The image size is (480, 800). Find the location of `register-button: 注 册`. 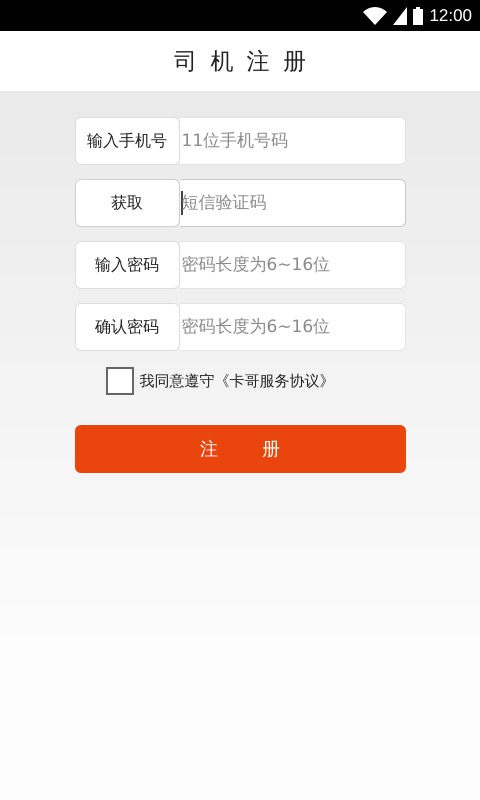

register-button: 注 册 is located at coordinates (240, 449).